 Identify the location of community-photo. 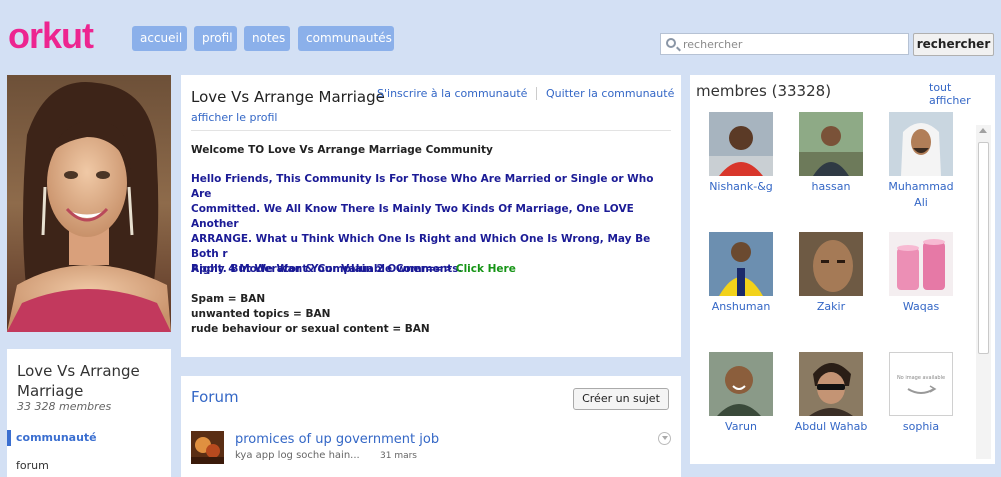
(89, 203).